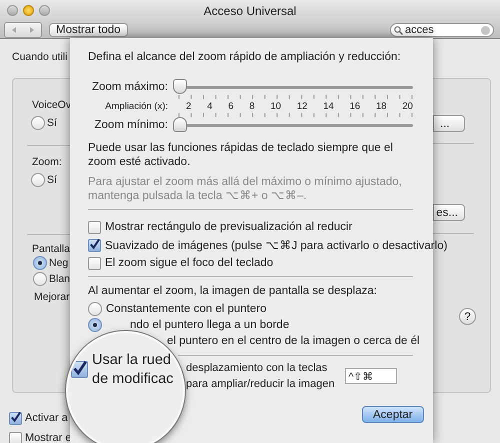 Image resolution: width=500 pixels, height=443 pixels. I want to click on scale-tick-label: 16, so click(355, 106).